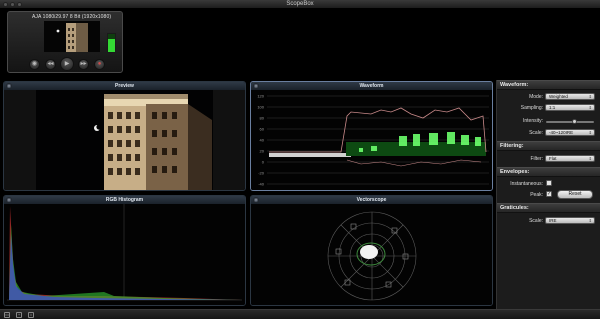  I want to click on rgb-histogram, so click(124, 254).